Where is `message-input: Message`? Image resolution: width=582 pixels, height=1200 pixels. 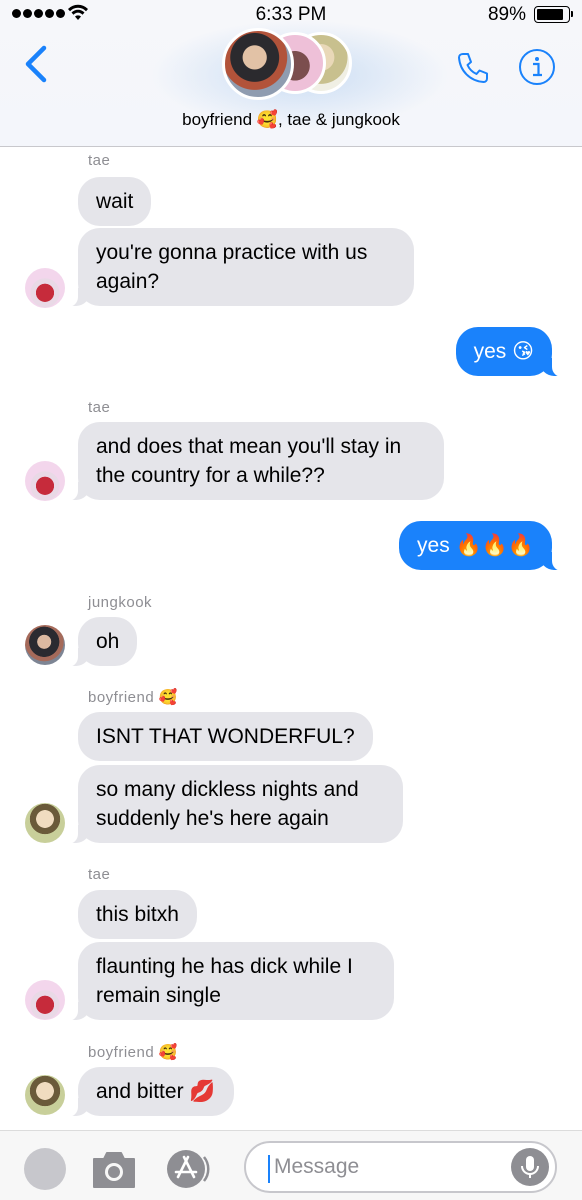 message-input: Message is located at coordinates (400, 1167).